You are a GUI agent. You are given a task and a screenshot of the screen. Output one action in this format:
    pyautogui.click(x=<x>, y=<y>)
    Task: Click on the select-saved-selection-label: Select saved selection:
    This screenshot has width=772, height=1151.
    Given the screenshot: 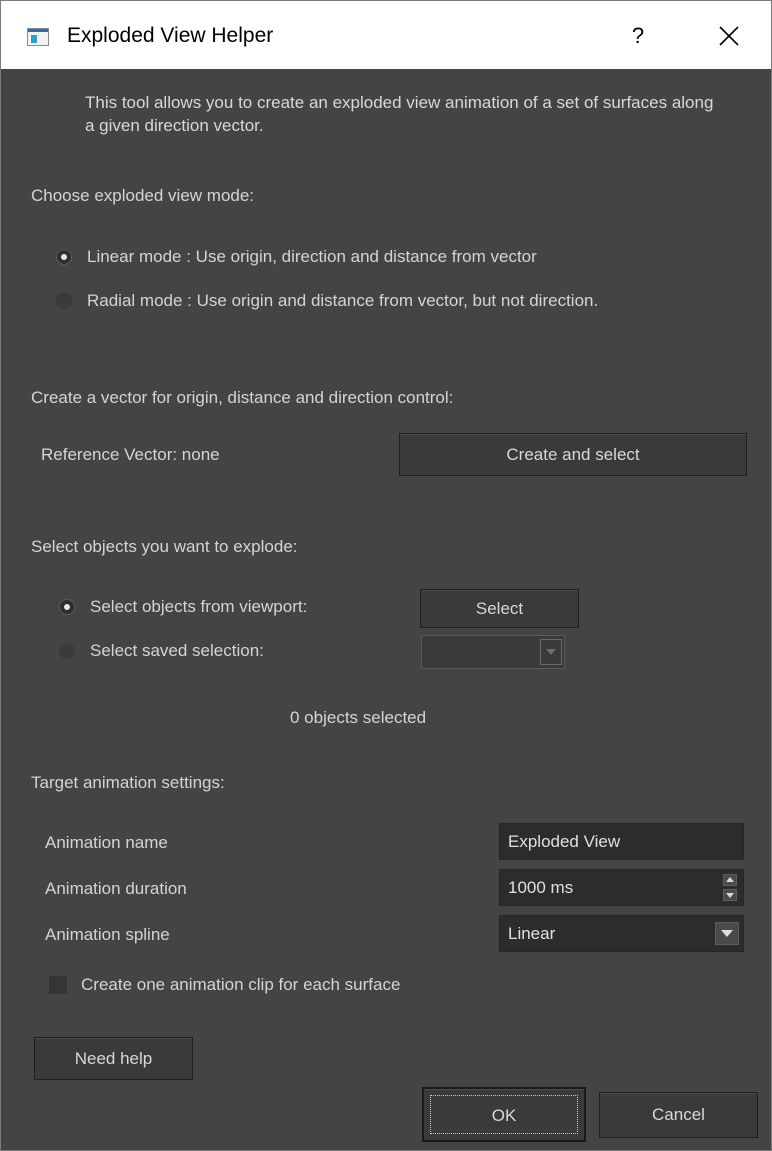 What is the action you would take?
    pyautogui.click(x=177, y=651)
    